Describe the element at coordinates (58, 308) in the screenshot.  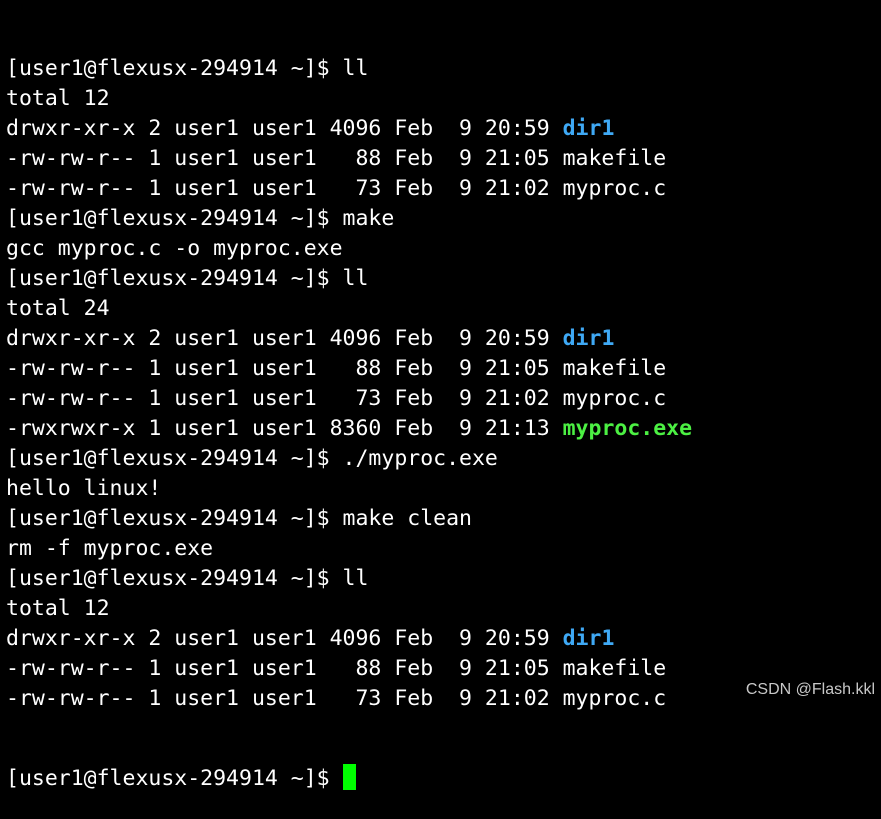
I see `line-text: total 24` at that location.